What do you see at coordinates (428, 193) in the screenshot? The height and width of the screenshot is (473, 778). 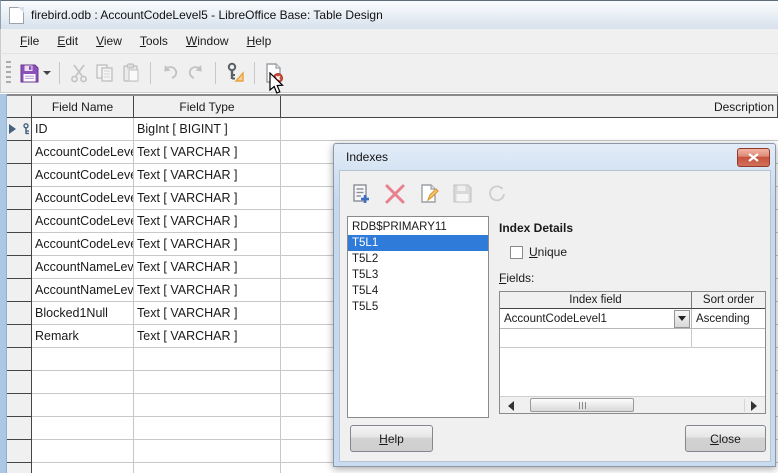 I see `rename-index-button` at bounding box center [428, 193].